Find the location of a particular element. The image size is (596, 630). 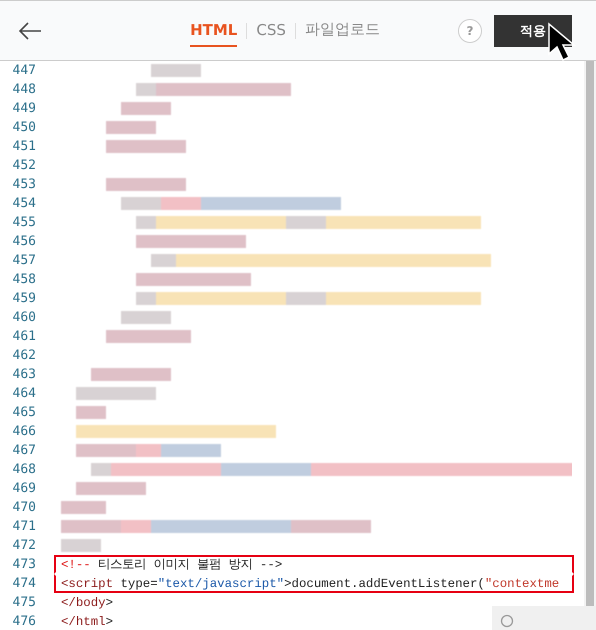

code-line: </html> is located at coordinates (87, 621).